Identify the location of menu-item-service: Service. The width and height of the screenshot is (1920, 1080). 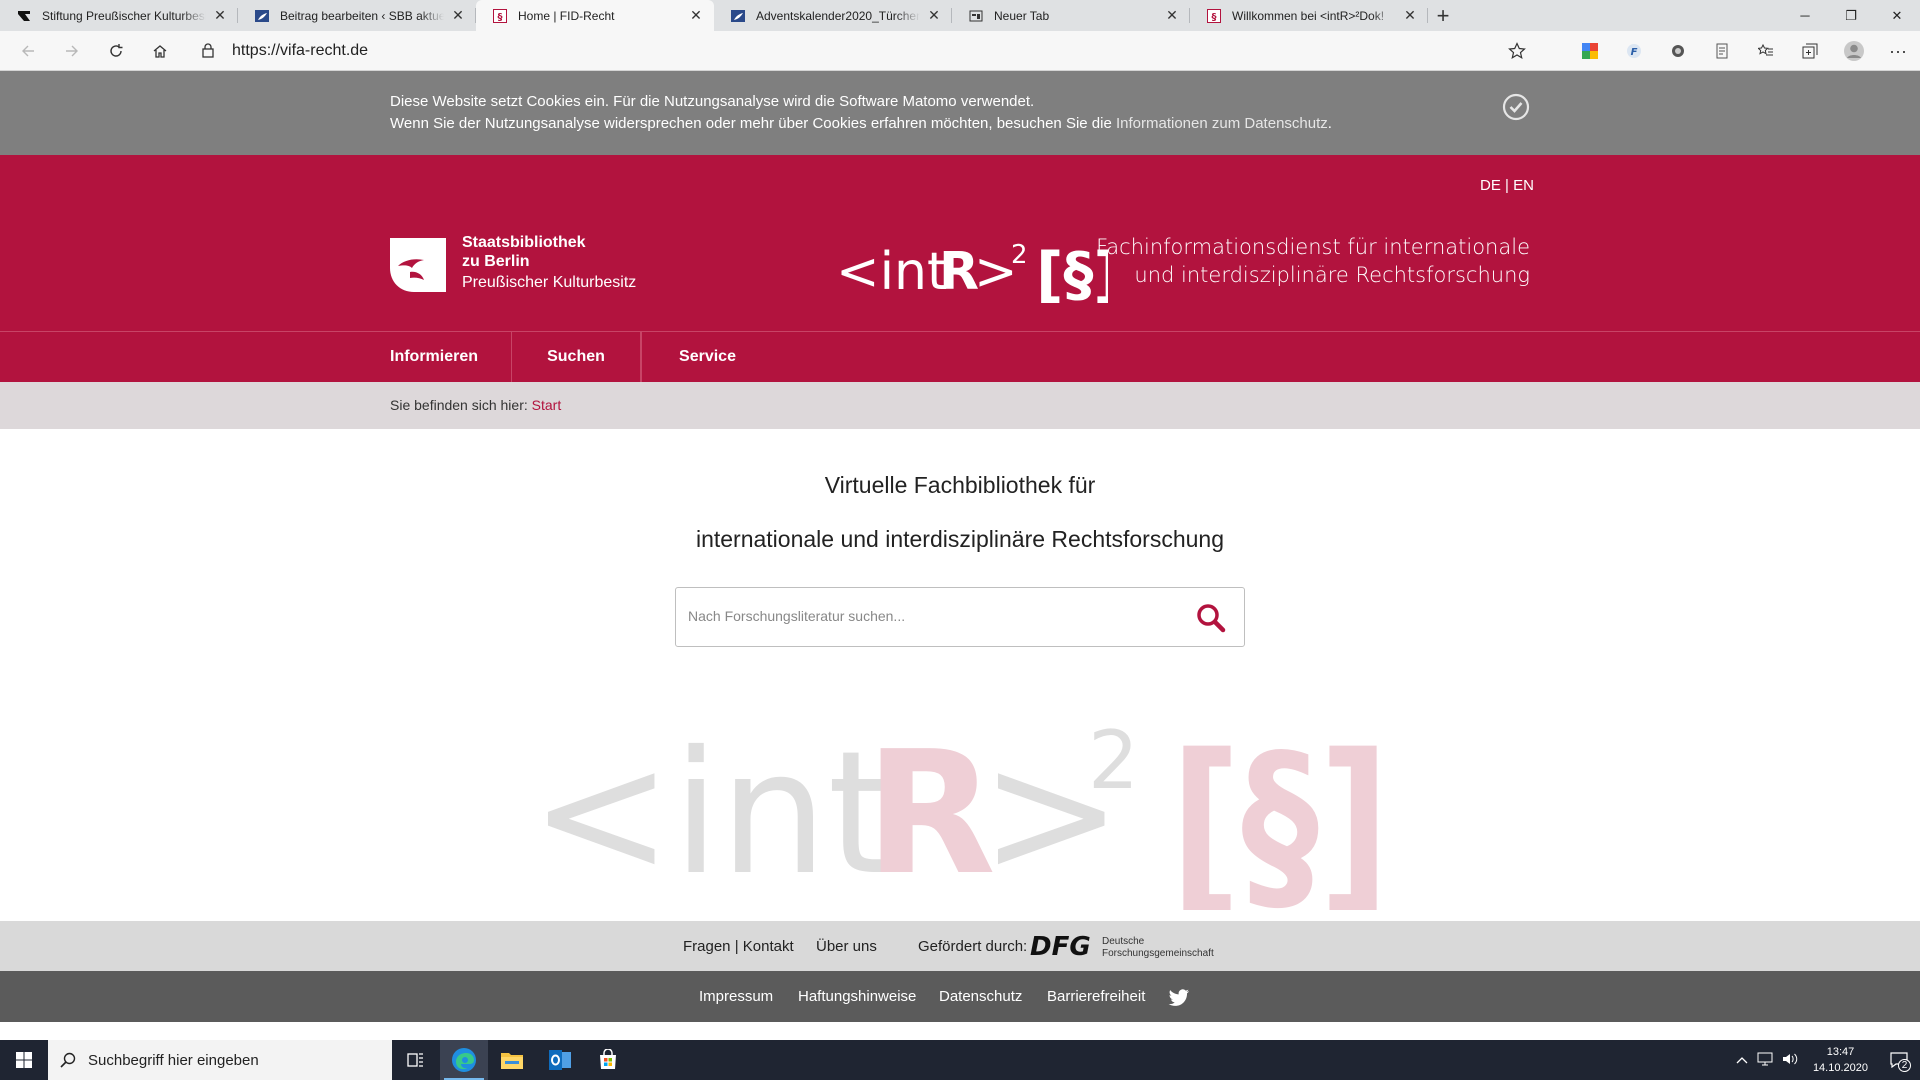
(707, 357).